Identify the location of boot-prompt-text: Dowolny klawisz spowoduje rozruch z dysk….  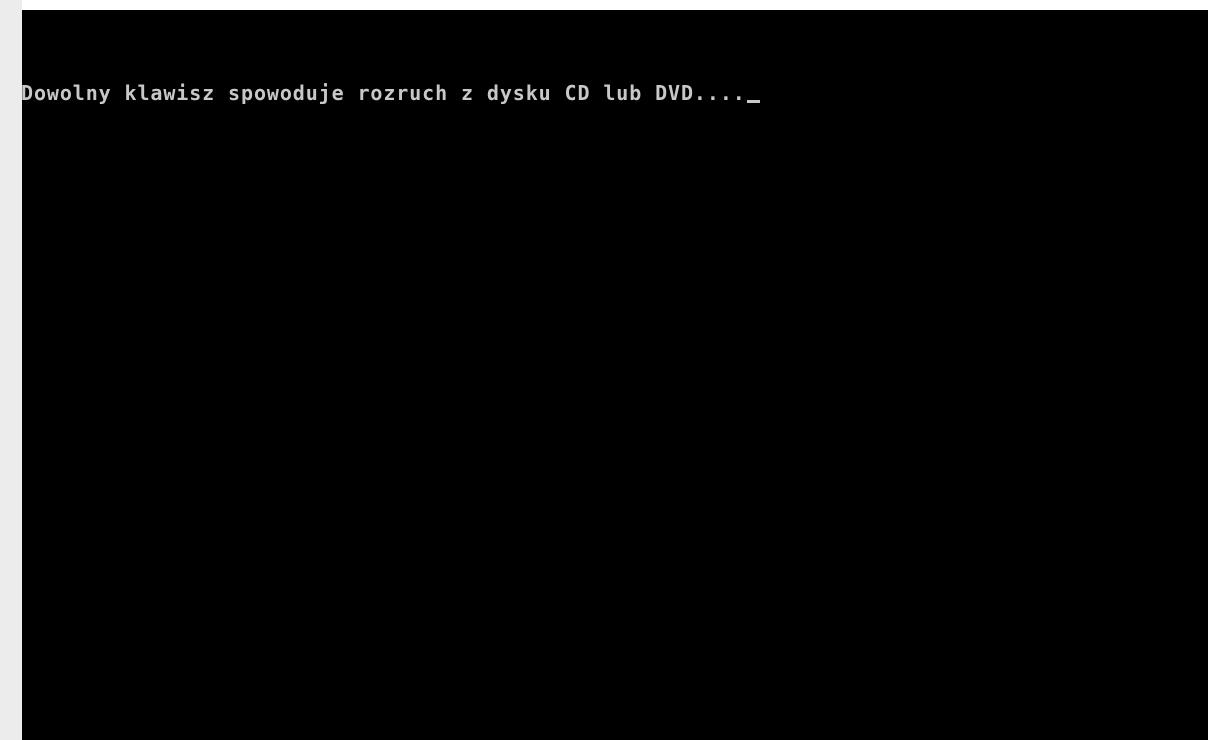
(384, 93).